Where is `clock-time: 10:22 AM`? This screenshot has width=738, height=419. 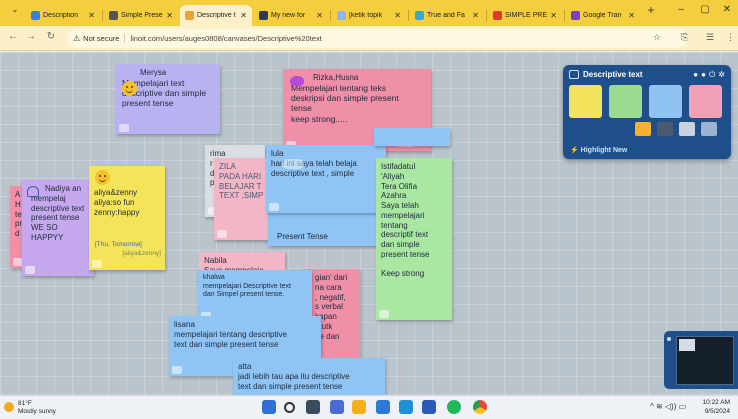 clock-time: 10:22 AM is located at coordinates (716, 402).